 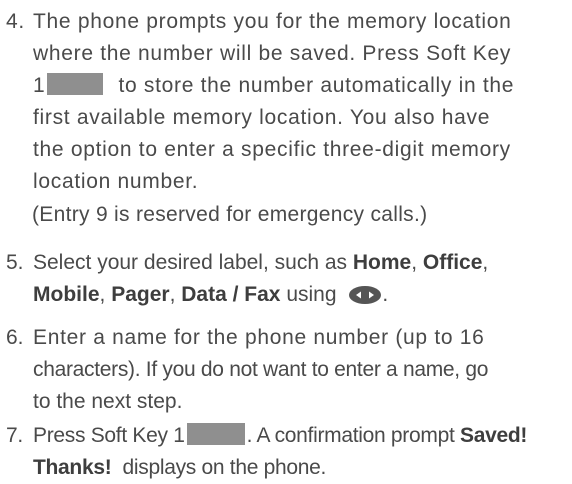 What do you see at coordinates (231, 294) in the screenshot?
I see `label-option: Data / Fax` at bounding box center [231, 294].